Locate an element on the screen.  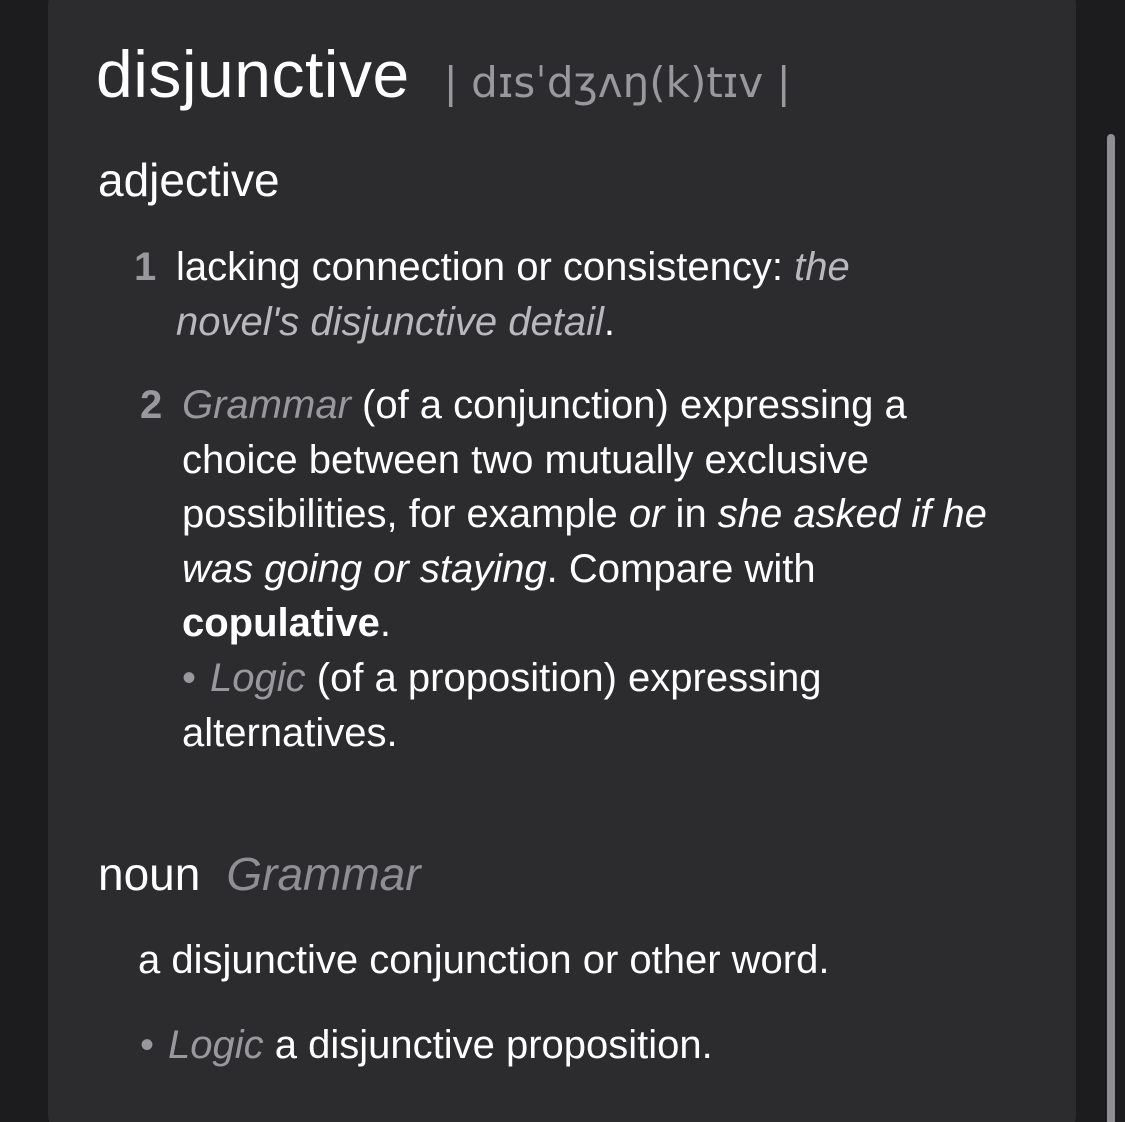
sense-number: 2 is located at coordinates (151, 405).